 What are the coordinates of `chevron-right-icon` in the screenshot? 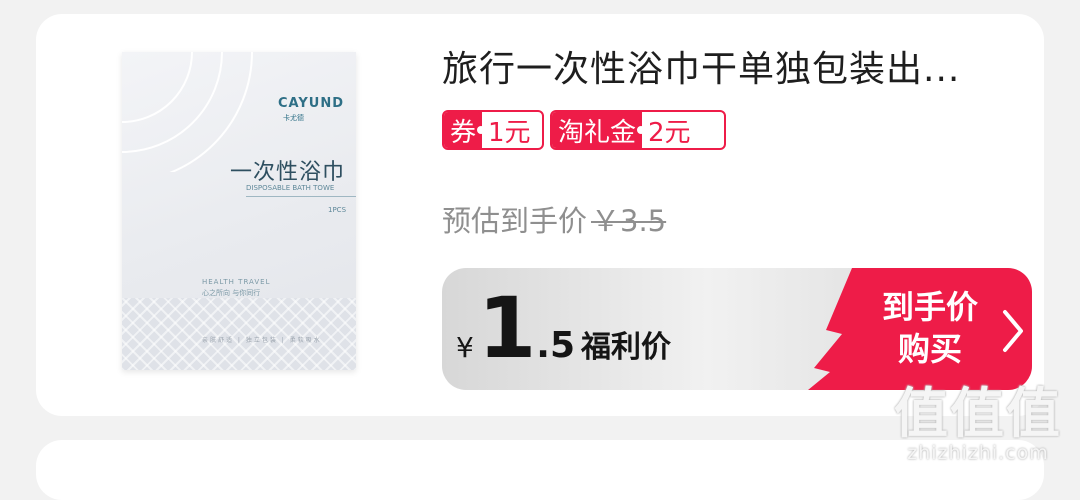 It's located at (1013, 331).